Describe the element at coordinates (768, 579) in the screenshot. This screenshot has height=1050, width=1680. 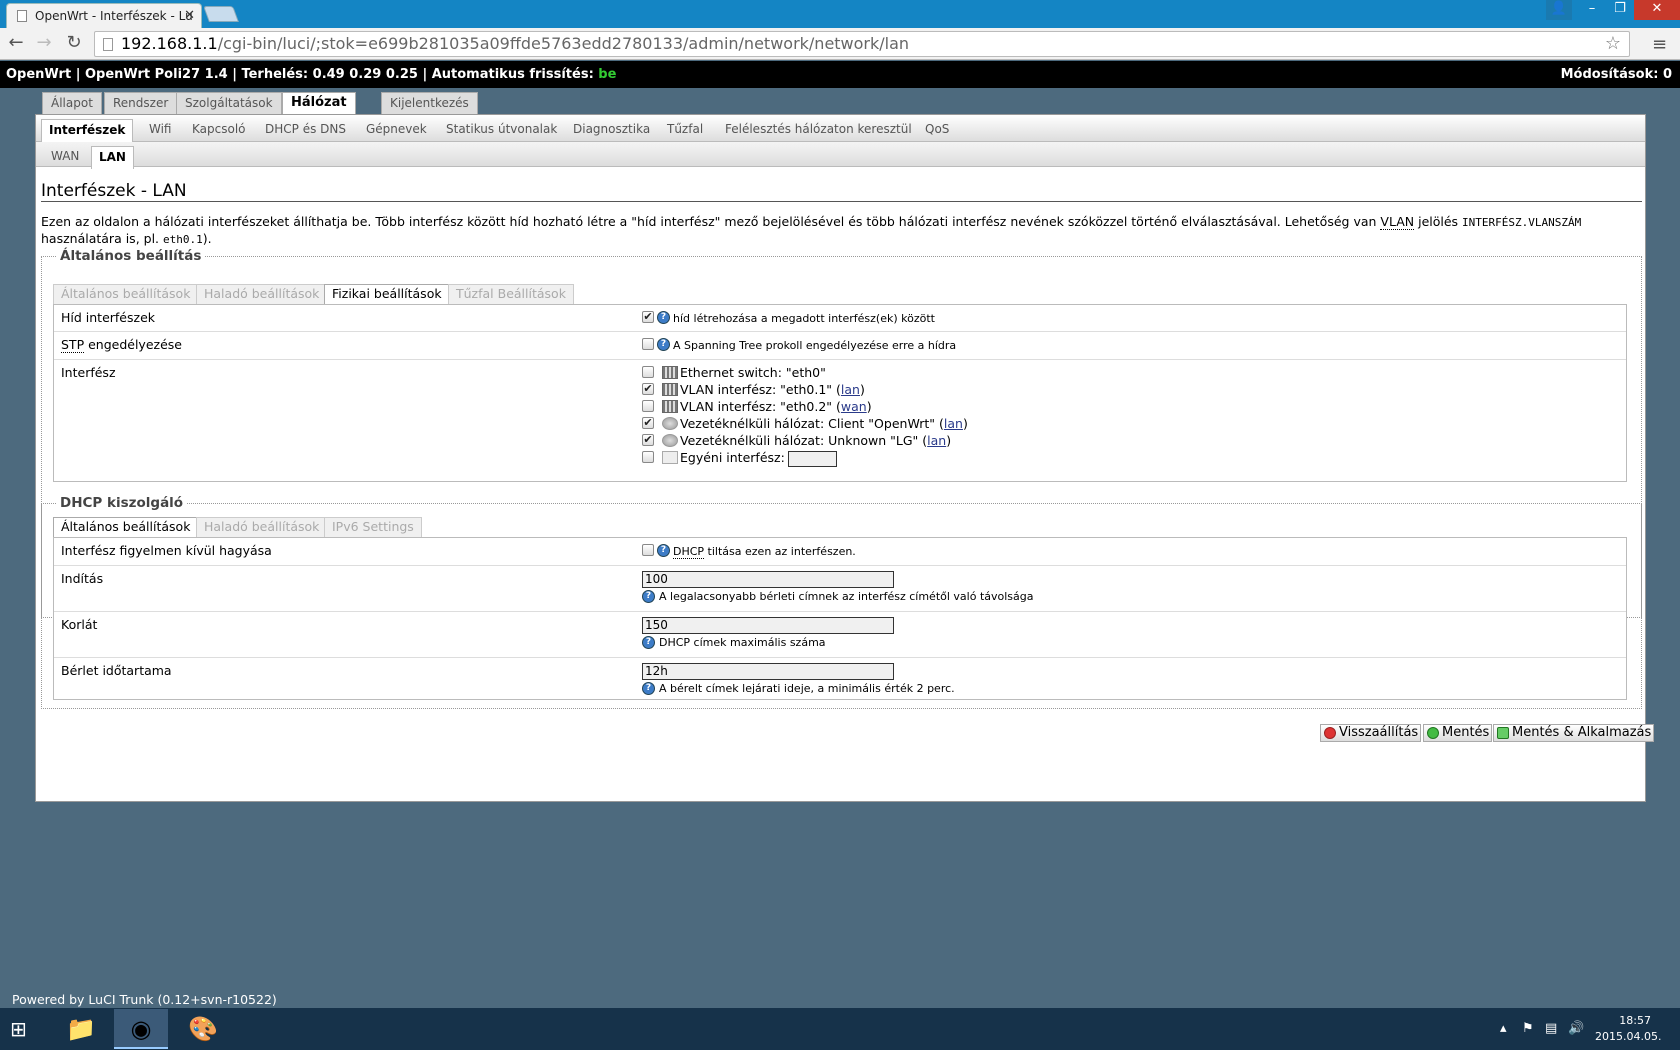
I see `dhcp-start-input: 100` at that location.